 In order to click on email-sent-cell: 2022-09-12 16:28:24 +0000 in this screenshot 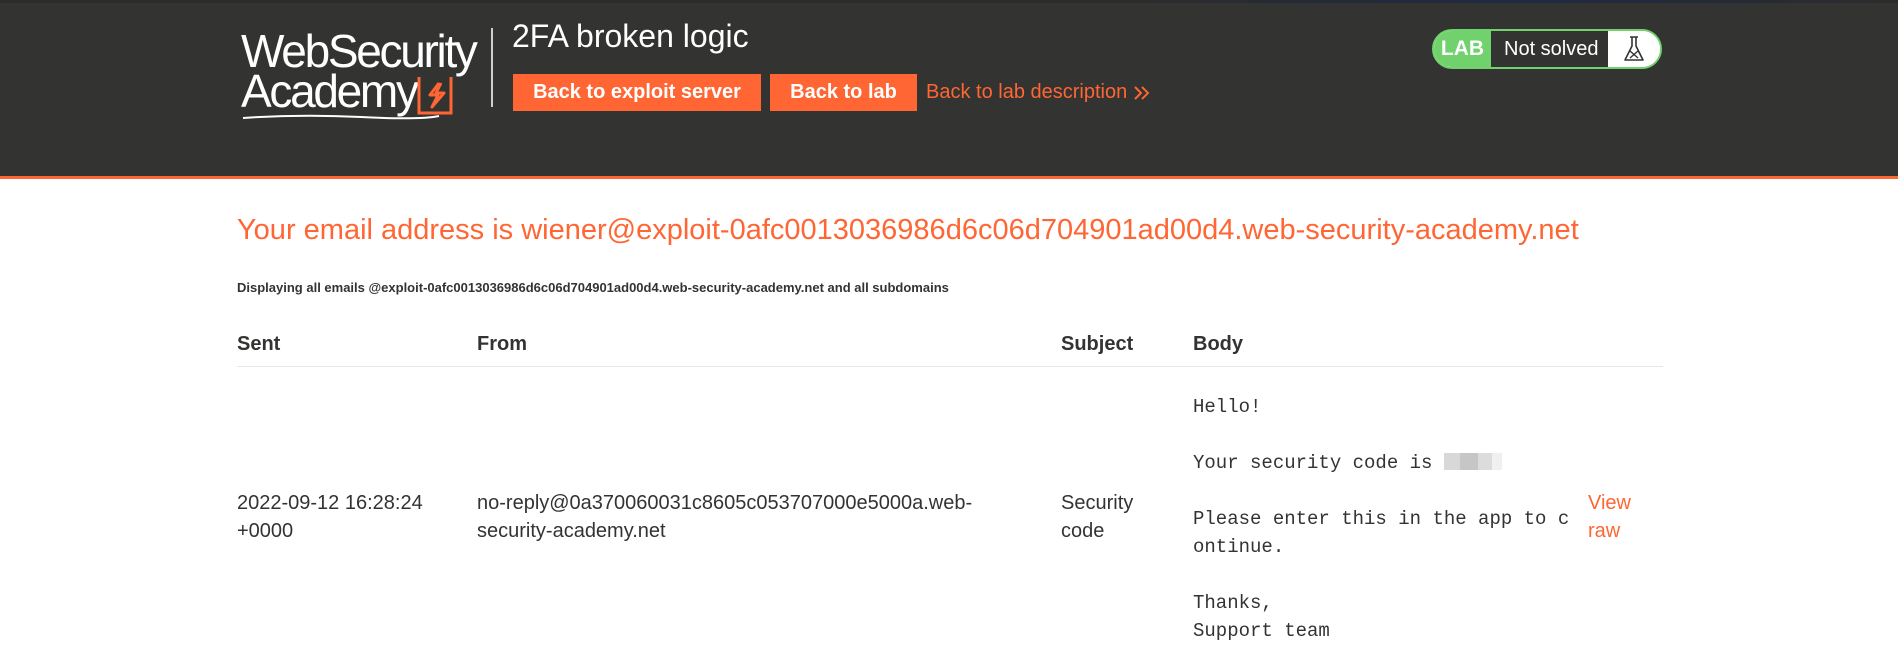, I will do `click(330, 517)`.